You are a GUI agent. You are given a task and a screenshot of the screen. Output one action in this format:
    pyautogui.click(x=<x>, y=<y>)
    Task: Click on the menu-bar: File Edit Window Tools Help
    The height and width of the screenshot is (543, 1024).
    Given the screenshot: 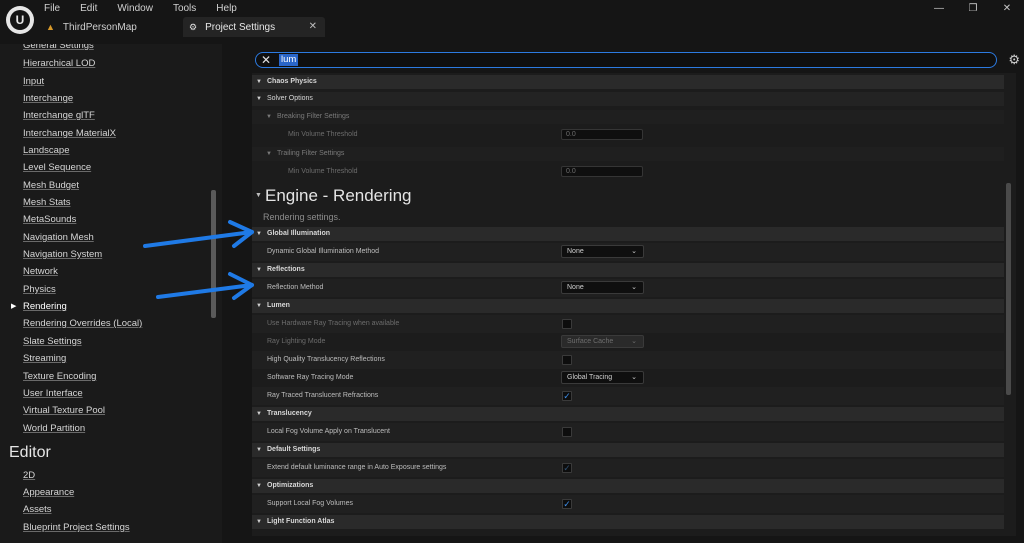 What is the action you would take?
    pyautogui.click(x=145, y=9)
    